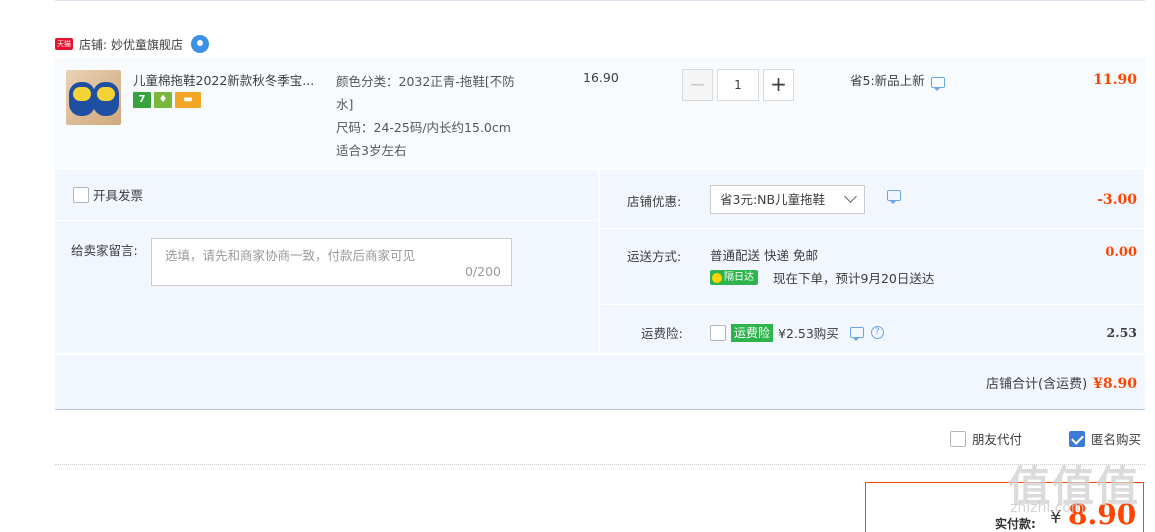 The height and width of the screenshot is (532, 1155). What do you see at coordinates (778, 85) in the screenshot?
I see `increase-quantity-button: +` at bounding box center [778, 85].